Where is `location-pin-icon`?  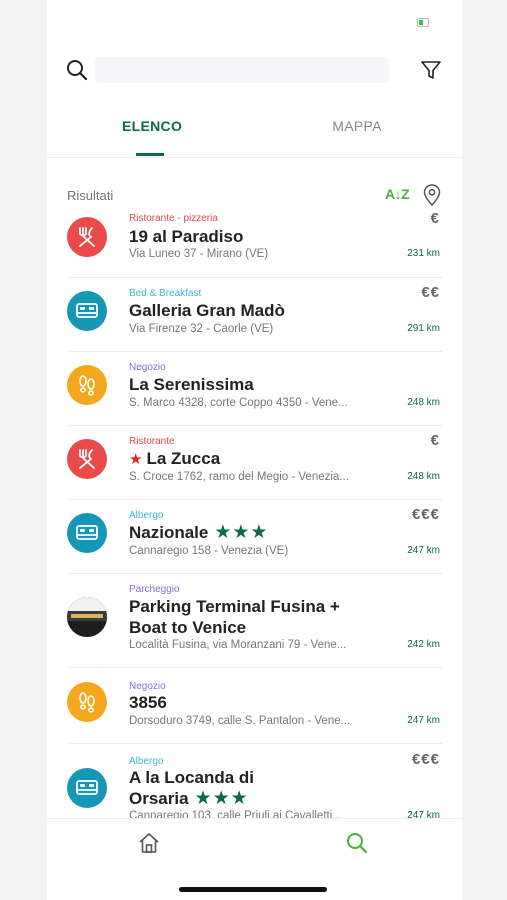 location-pin-icon is located at coordinates (432, 195).